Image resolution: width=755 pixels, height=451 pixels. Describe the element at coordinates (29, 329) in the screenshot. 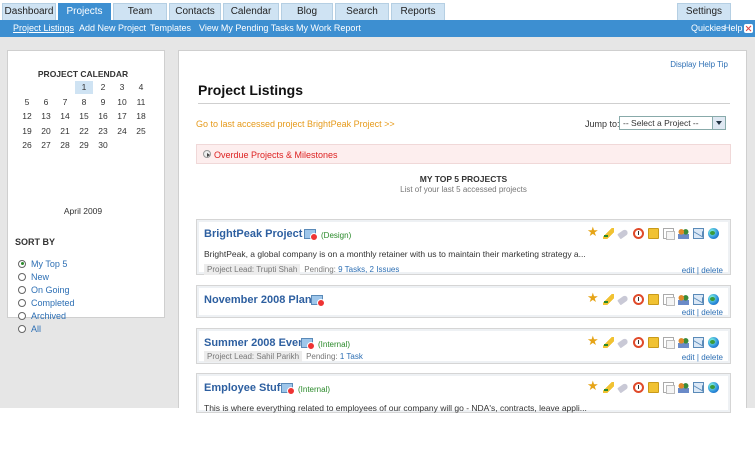

I see `sort-option-all: All` at that location.